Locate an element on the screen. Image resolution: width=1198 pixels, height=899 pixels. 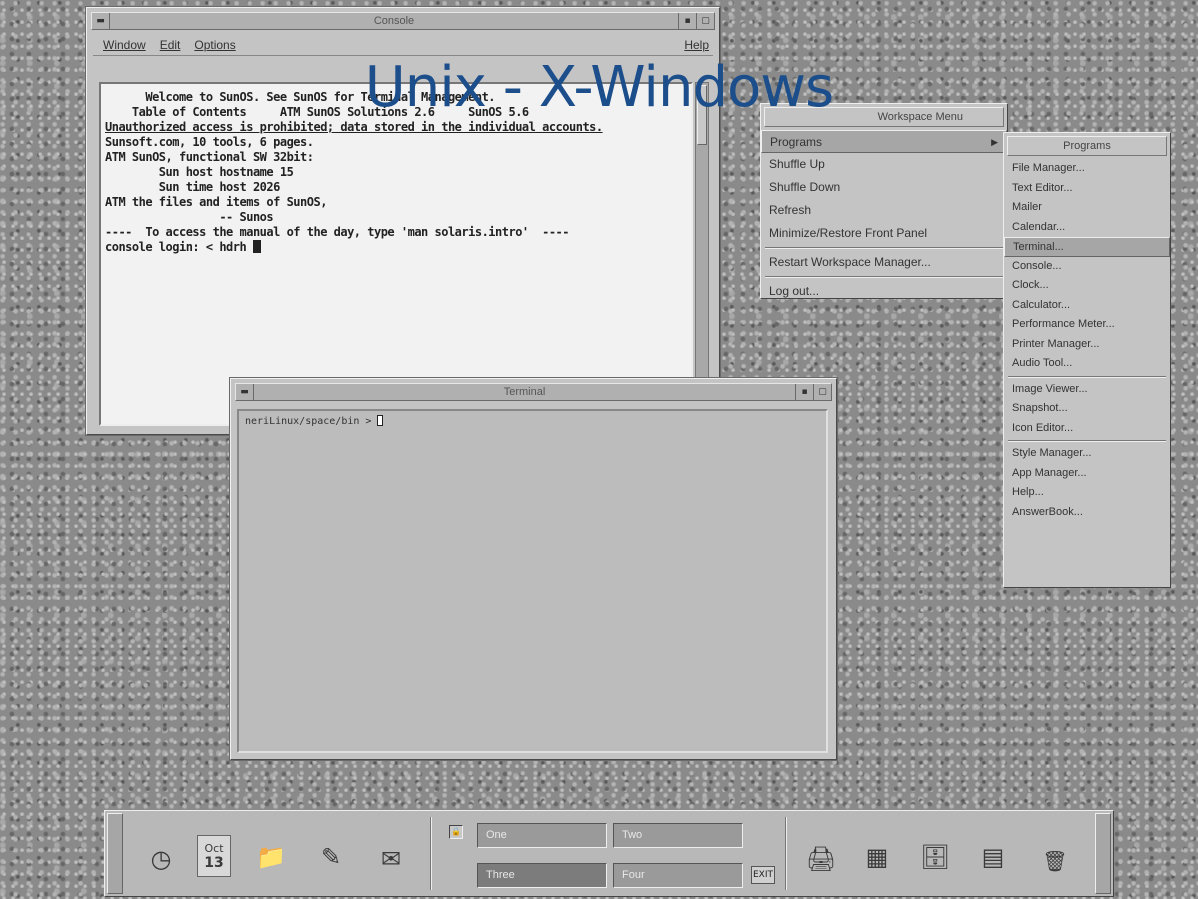
console-login-prompt: console login: < hdrh is located at coordinates (176, 247).